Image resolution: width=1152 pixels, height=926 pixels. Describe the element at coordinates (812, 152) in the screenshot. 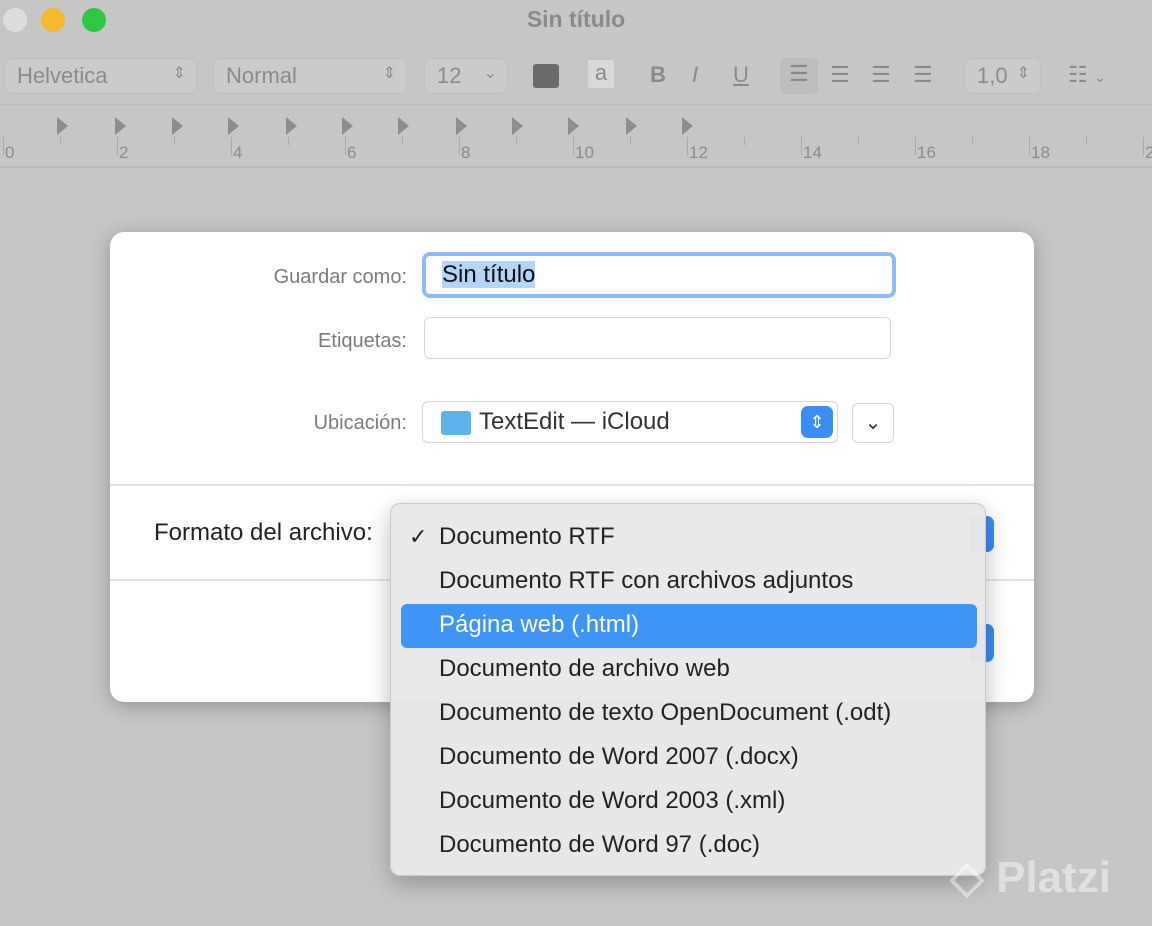

I see `ruler-number: 14` at that location.